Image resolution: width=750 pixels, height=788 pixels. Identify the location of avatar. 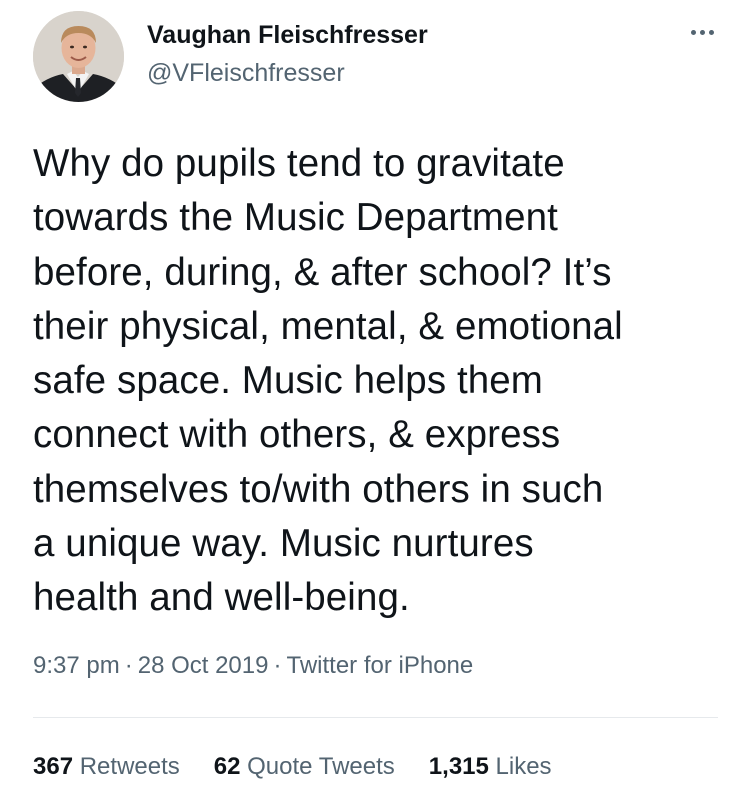
(78, 56).